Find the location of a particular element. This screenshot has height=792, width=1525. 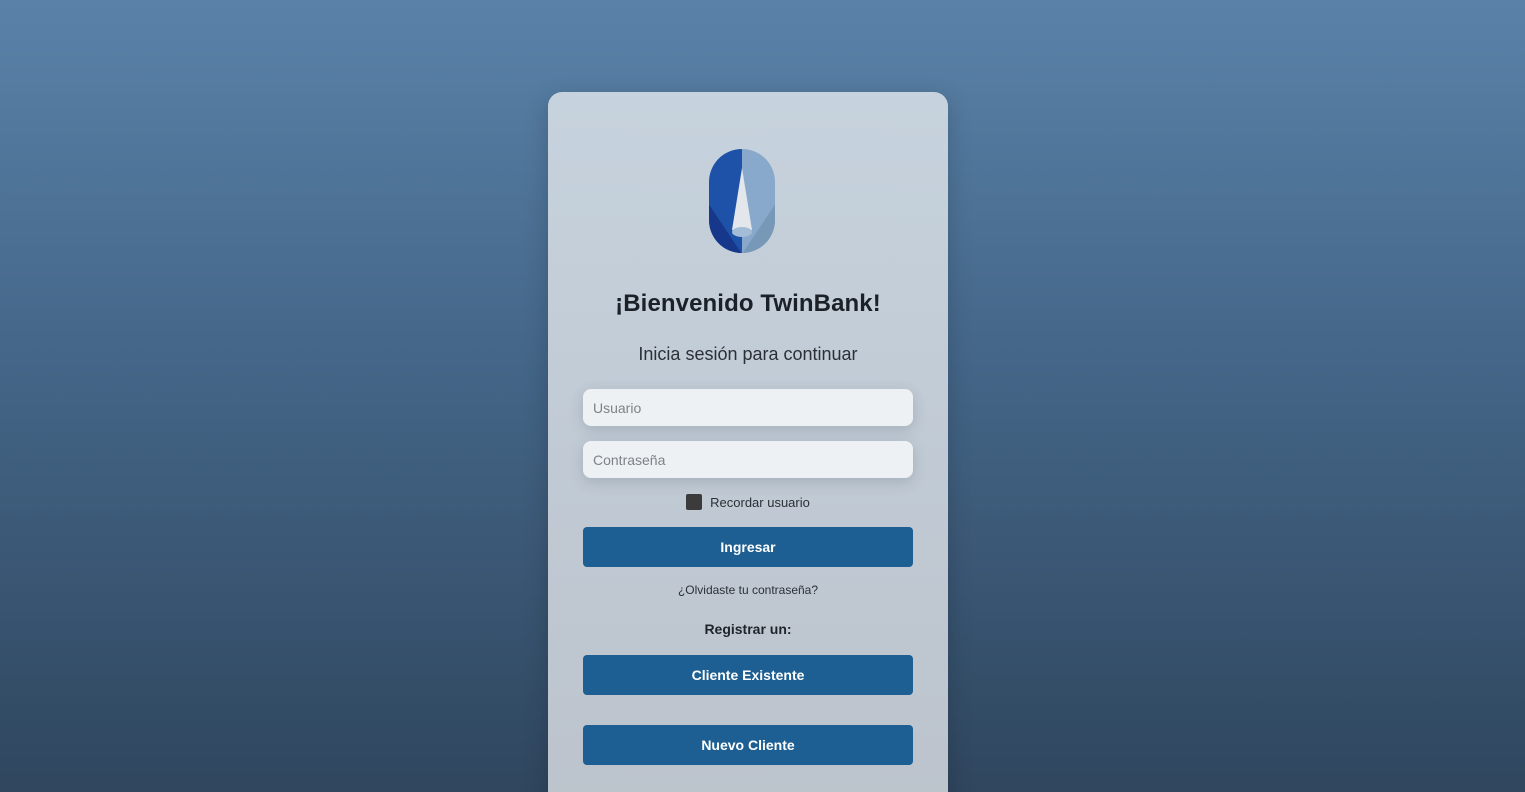

page-subtitle: Inicia sesión para continuar is located at coordinates (748, 354).